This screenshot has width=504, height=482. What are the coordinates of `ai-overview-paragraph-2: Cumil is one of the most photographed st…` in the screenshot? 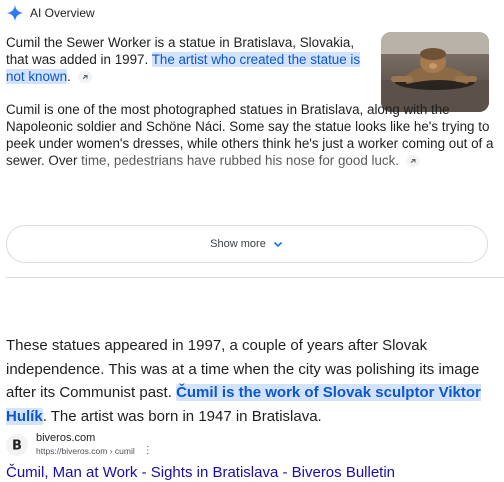 It's located at (251, 135).